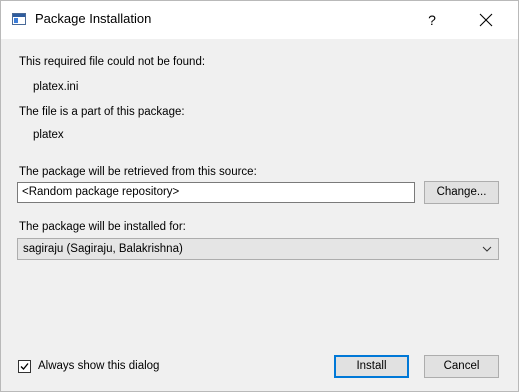 This screenshot has height=392, width=519. I want to click on installed-for-label: The package will be installed for:, so click(102, 227).